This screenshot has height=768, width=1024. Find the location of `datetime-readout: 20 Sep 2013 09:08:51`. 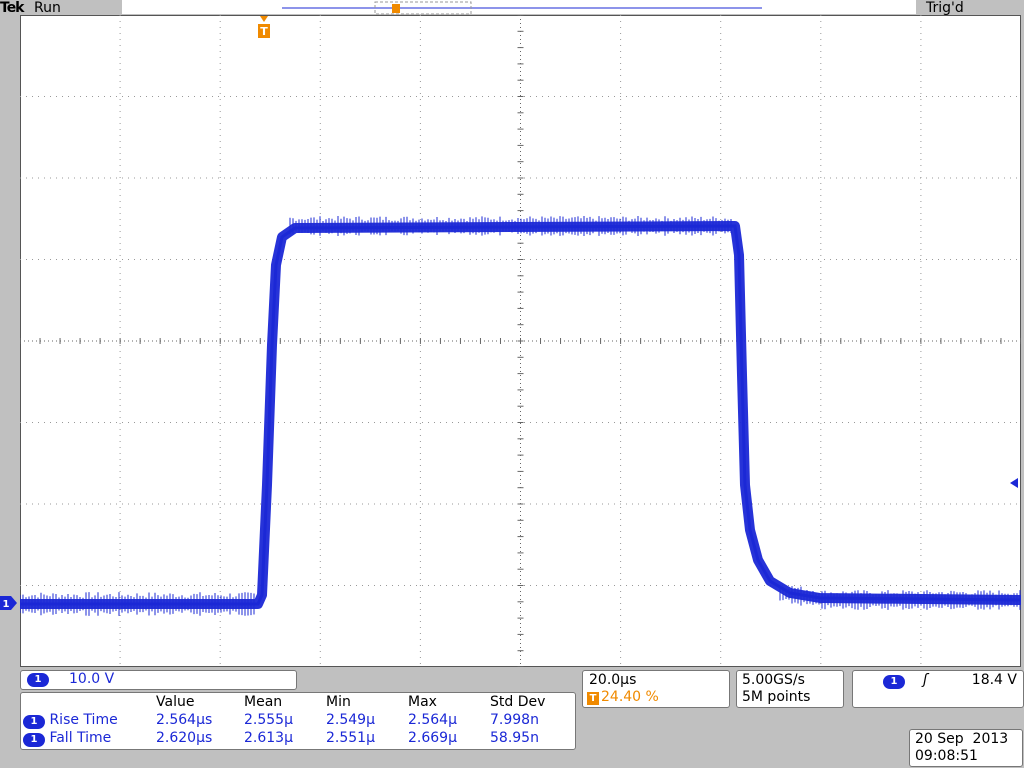

datetime-readout: 20 Sep 2013 09:08:51 is located at coordinates (966, 748).